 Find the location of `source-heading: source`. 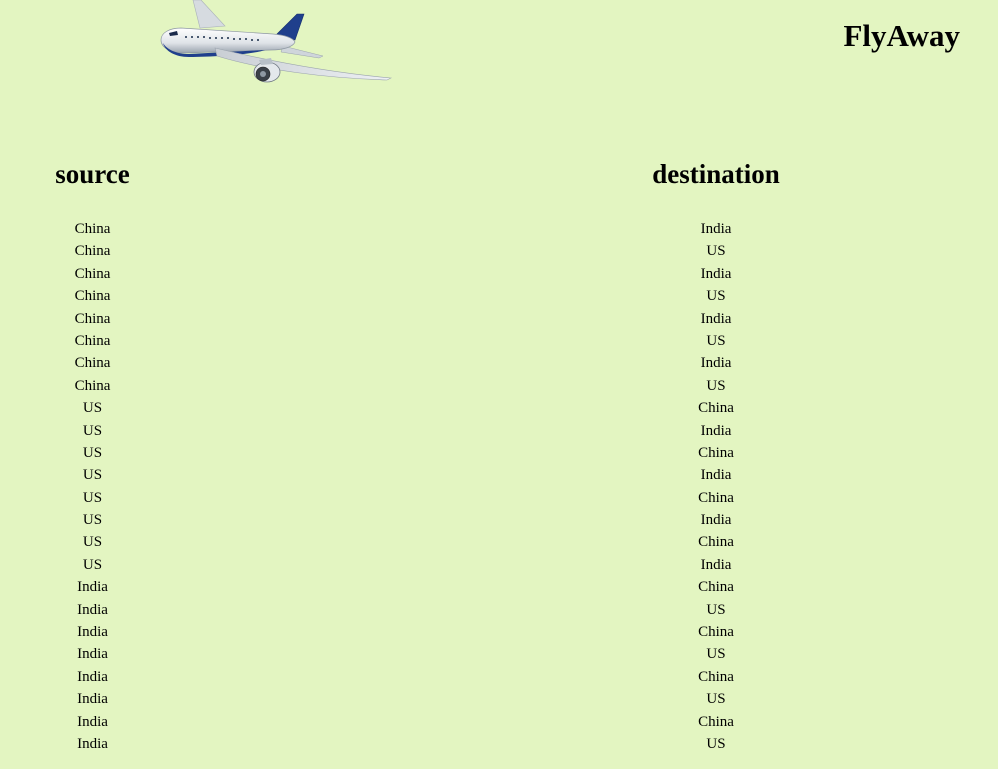

source-heading: source is located at coordinates (92, 174).